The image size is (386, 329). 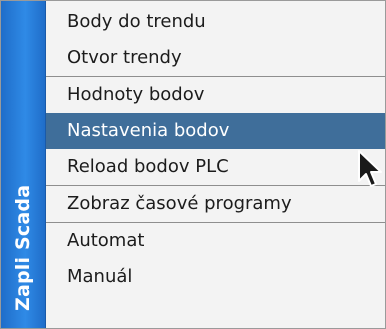 I want to click on menu-item-automat: Automat, so click(x=215, y=241).